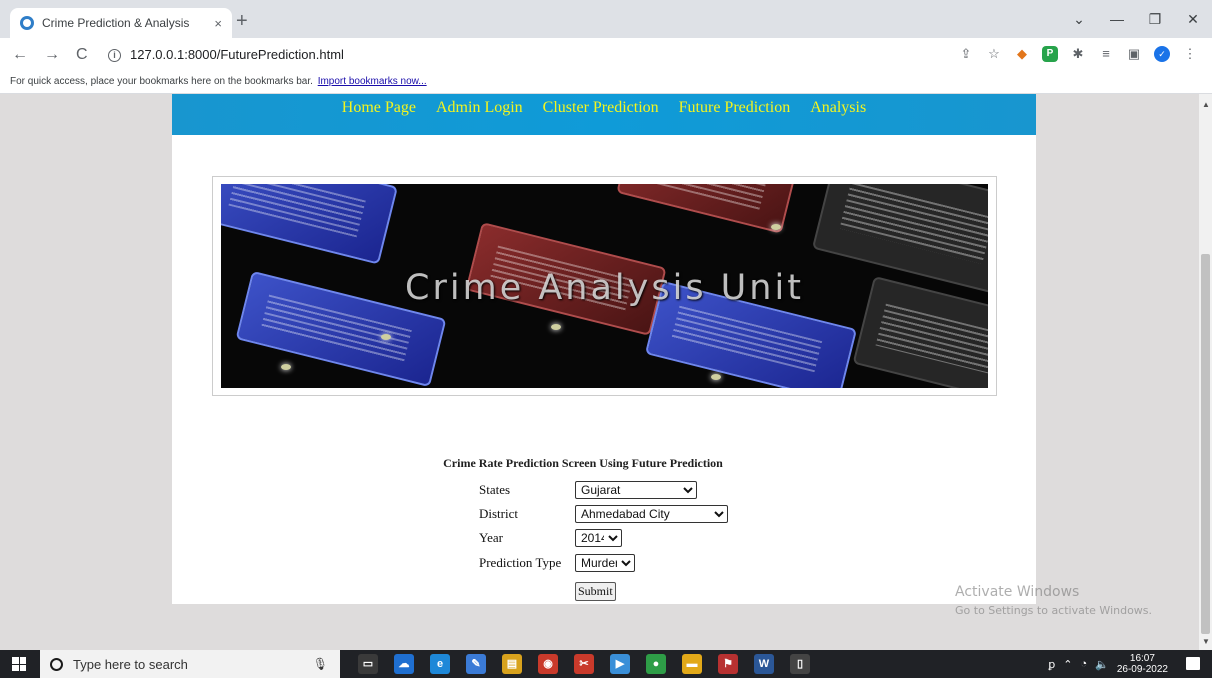 The height and width of the screenshot is (678, 1212). I want to click on people-icon: ꝑ, so click(1051, 664).